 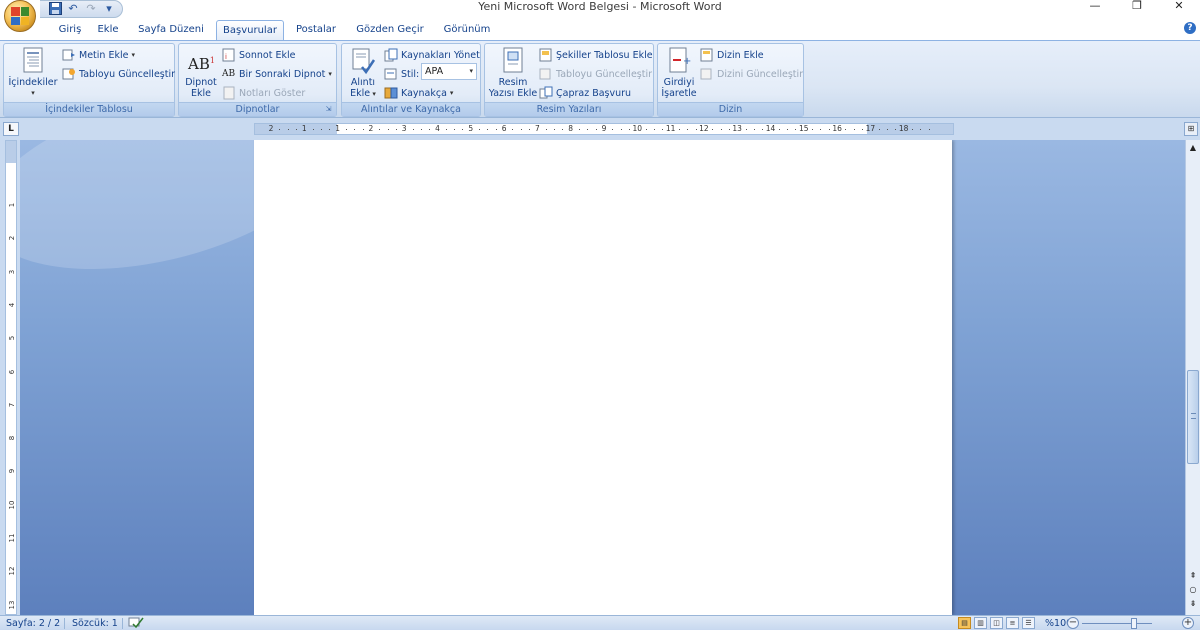 I want to click on tab-review: Gözden Geçir, so click(x=390, y=30).